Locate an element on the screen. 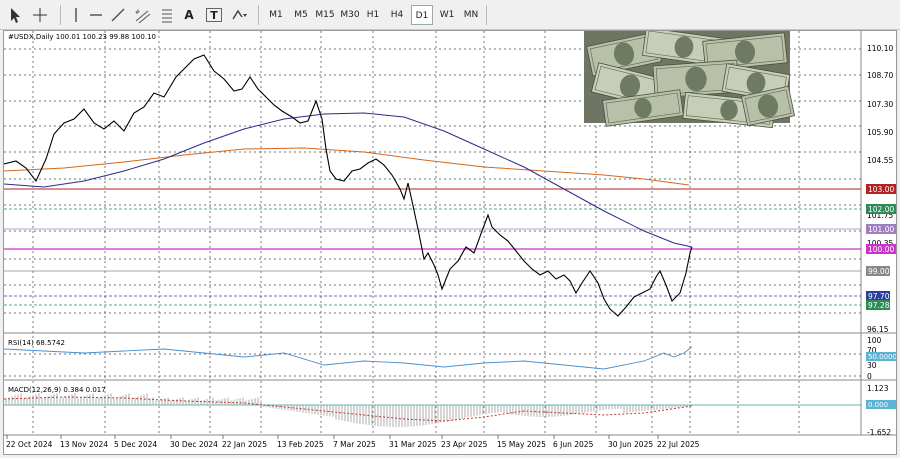 The image size is (900, 458). trendline-icon is located at coordinates (118, 15).